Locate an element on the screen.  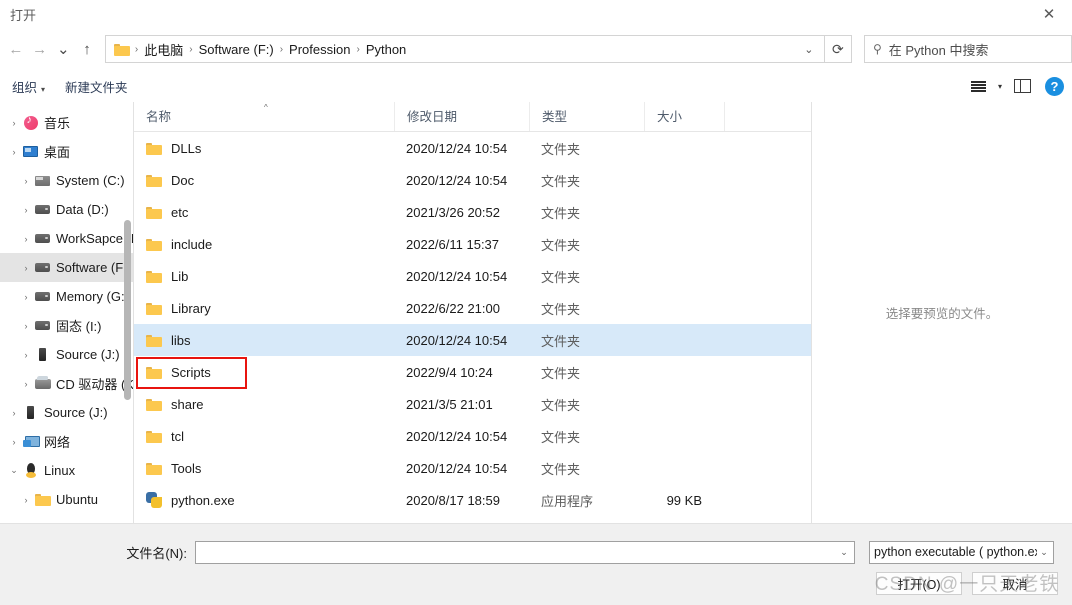
sidebar-scrollbar-thumb is located at coordinates (127, 310).